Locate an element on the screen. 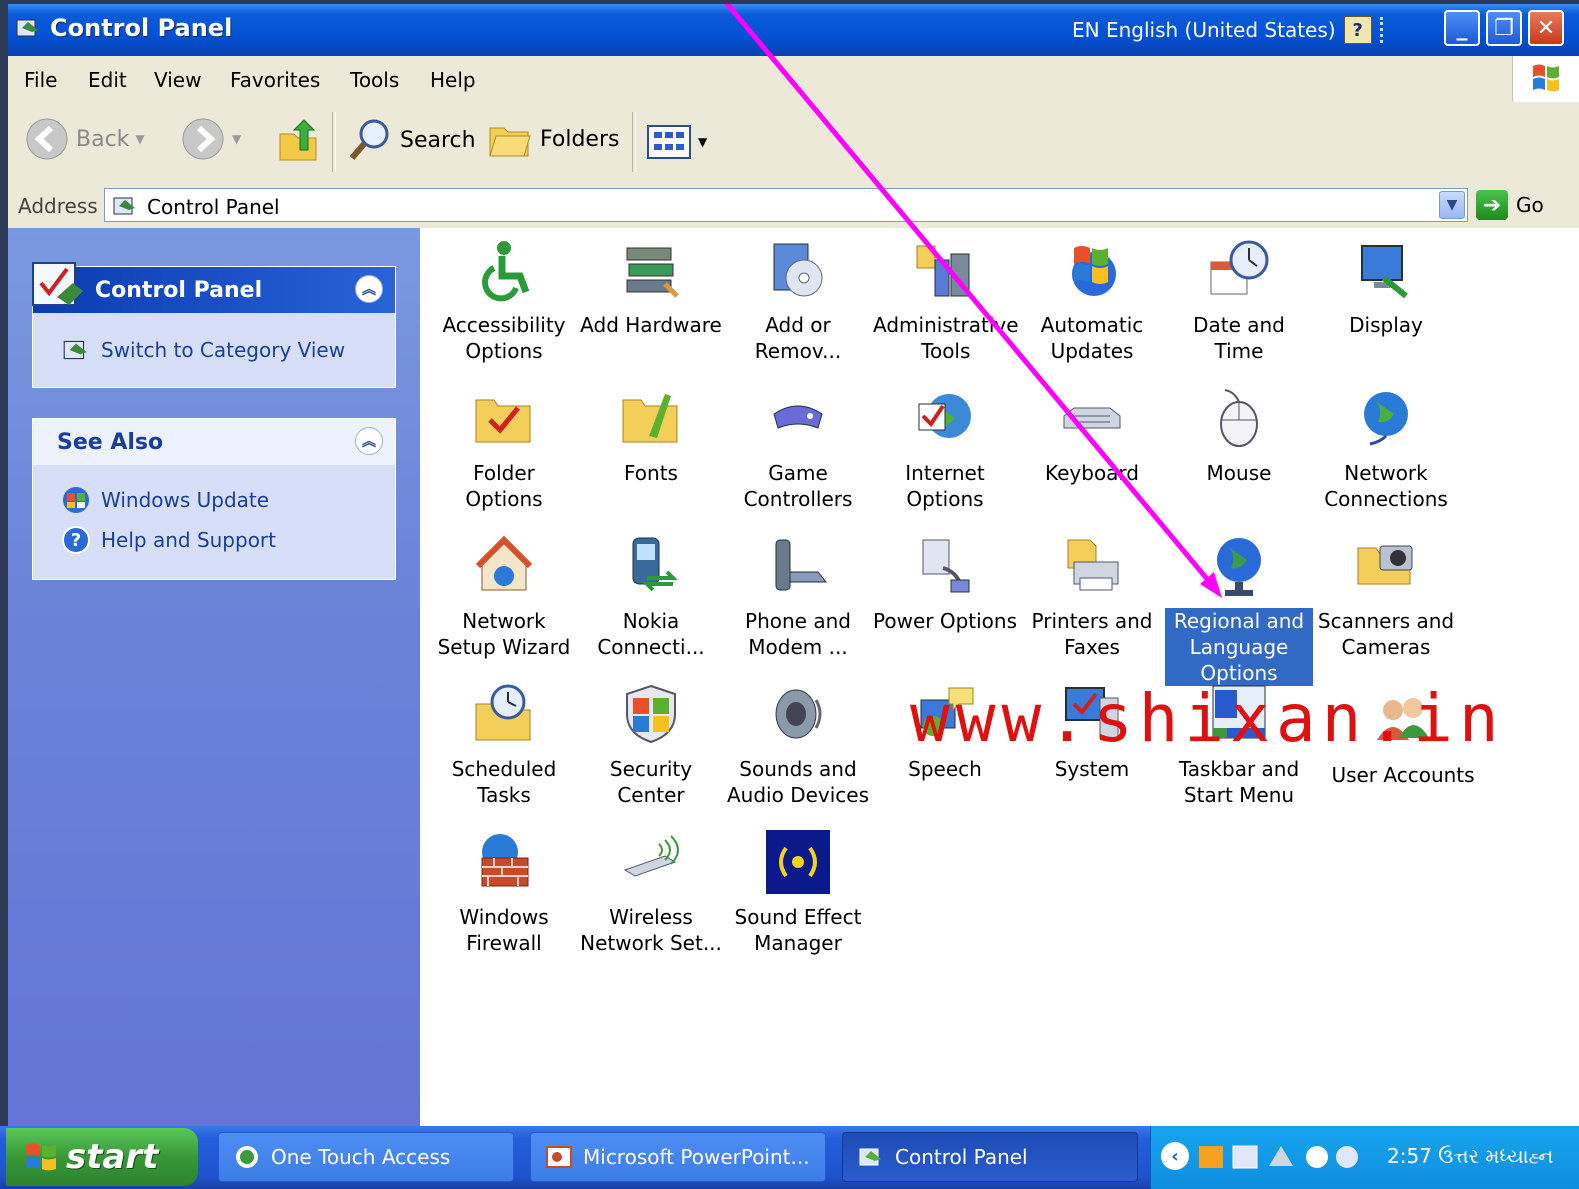  item-folder-options: Folder Options is located at coordinates (504, 449).